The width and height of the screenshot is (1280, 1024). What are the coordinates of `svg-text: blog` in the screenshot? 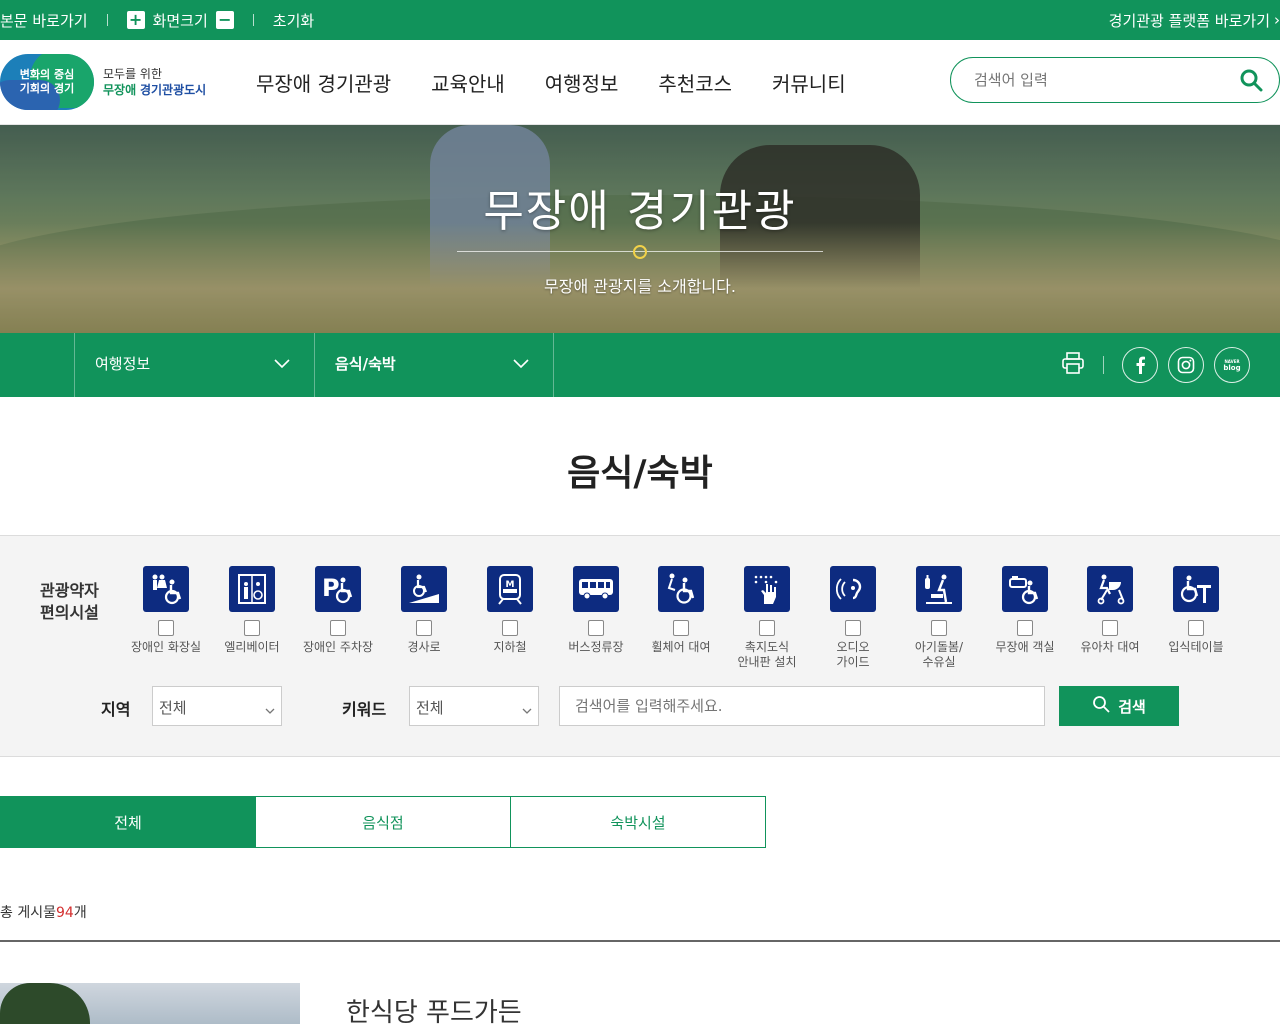 It's located at (1231, 368).